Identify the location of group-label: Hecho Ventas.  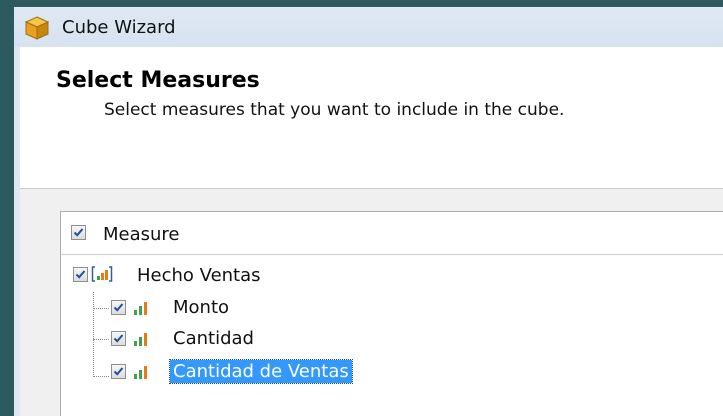
(199, 275).